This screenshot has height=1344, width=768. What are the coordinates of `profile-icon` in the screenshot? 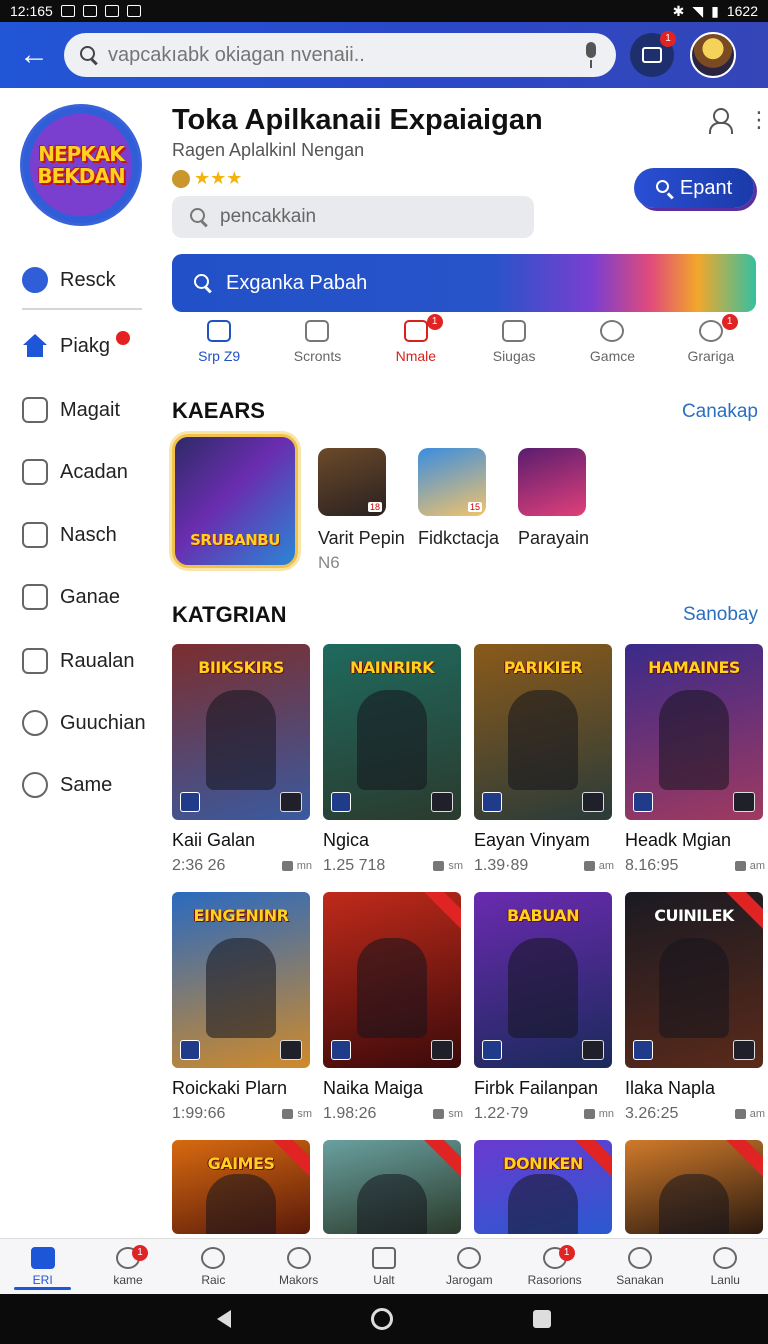 It's located at (720, 121).